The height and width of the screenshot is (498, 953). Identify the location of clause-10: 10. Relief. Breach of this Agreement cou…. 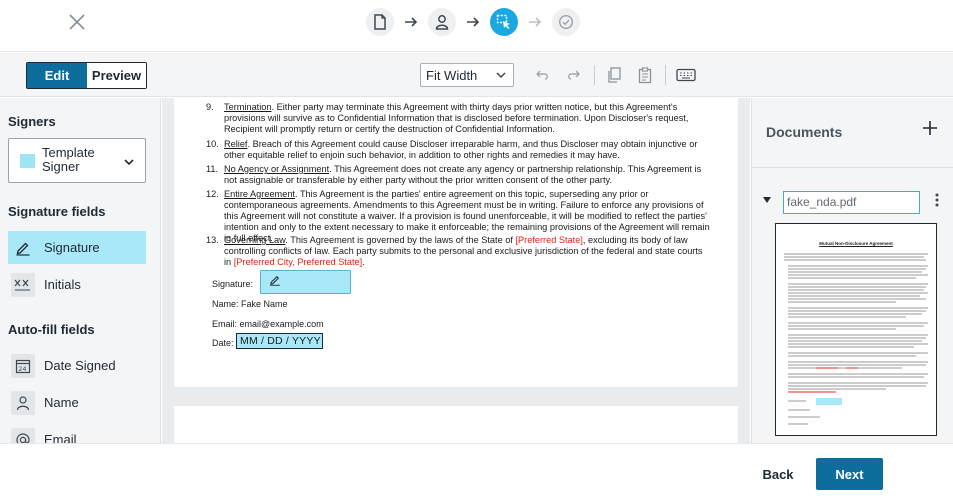
(458, 150).